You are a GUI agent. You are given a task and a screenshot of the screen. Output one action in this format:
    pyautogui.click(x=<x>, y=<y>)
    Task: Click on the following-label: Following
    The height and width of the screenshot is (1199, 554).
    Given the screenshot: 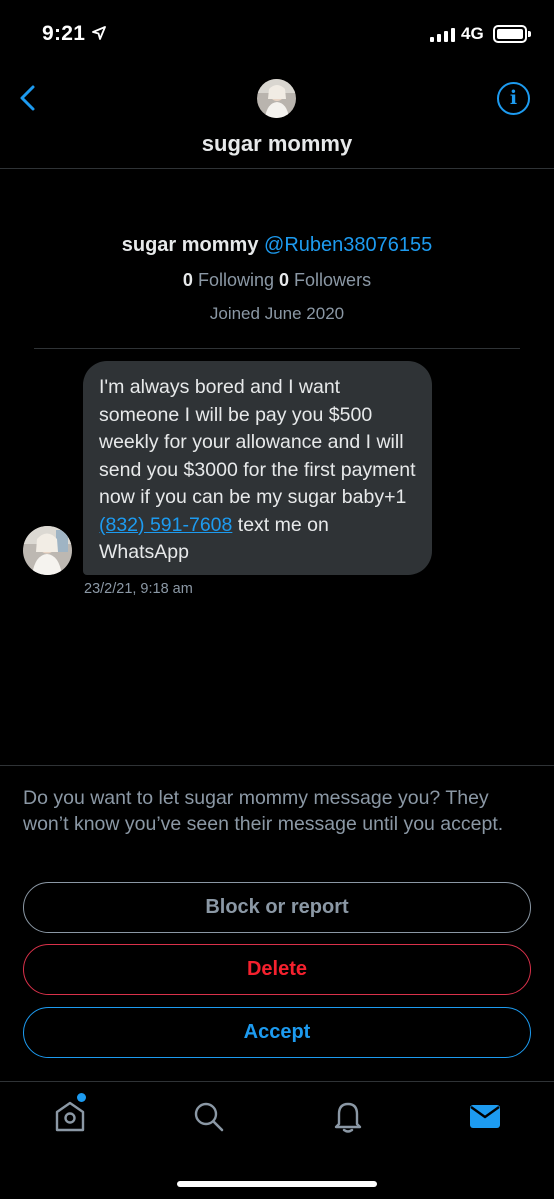 What is the action you would take?
    pyautogui.click(x=236, y=280)
    